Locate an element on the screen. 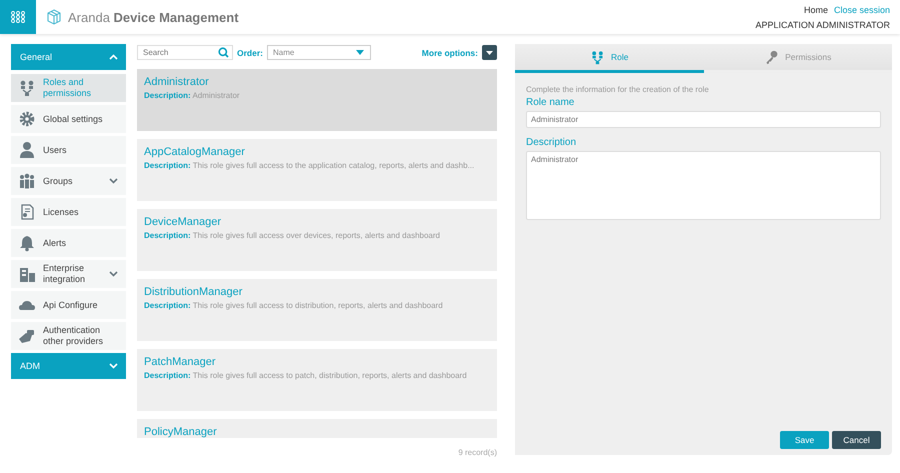 This screenshot has height=473, width=900. role-name: DeviceManager is located at coordinates (183, 222).